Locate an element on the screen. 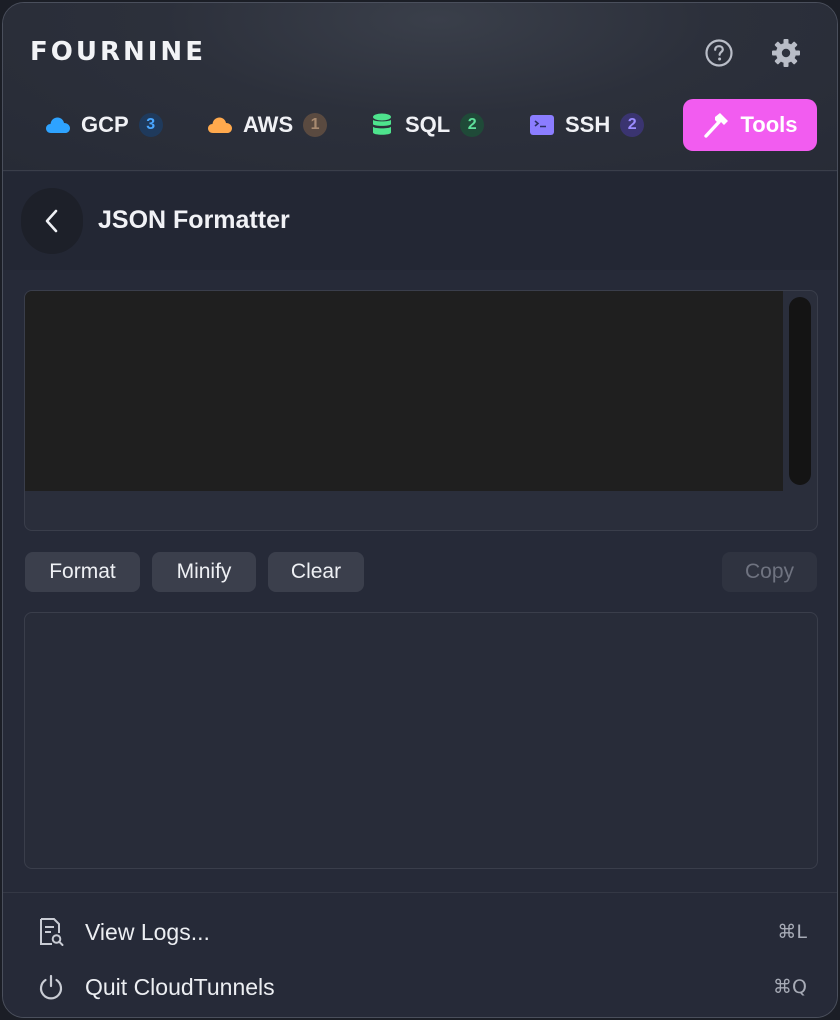 This screenshot has width=840, height=1020. tab-badge: 3 is located at coordinates (150, 125).